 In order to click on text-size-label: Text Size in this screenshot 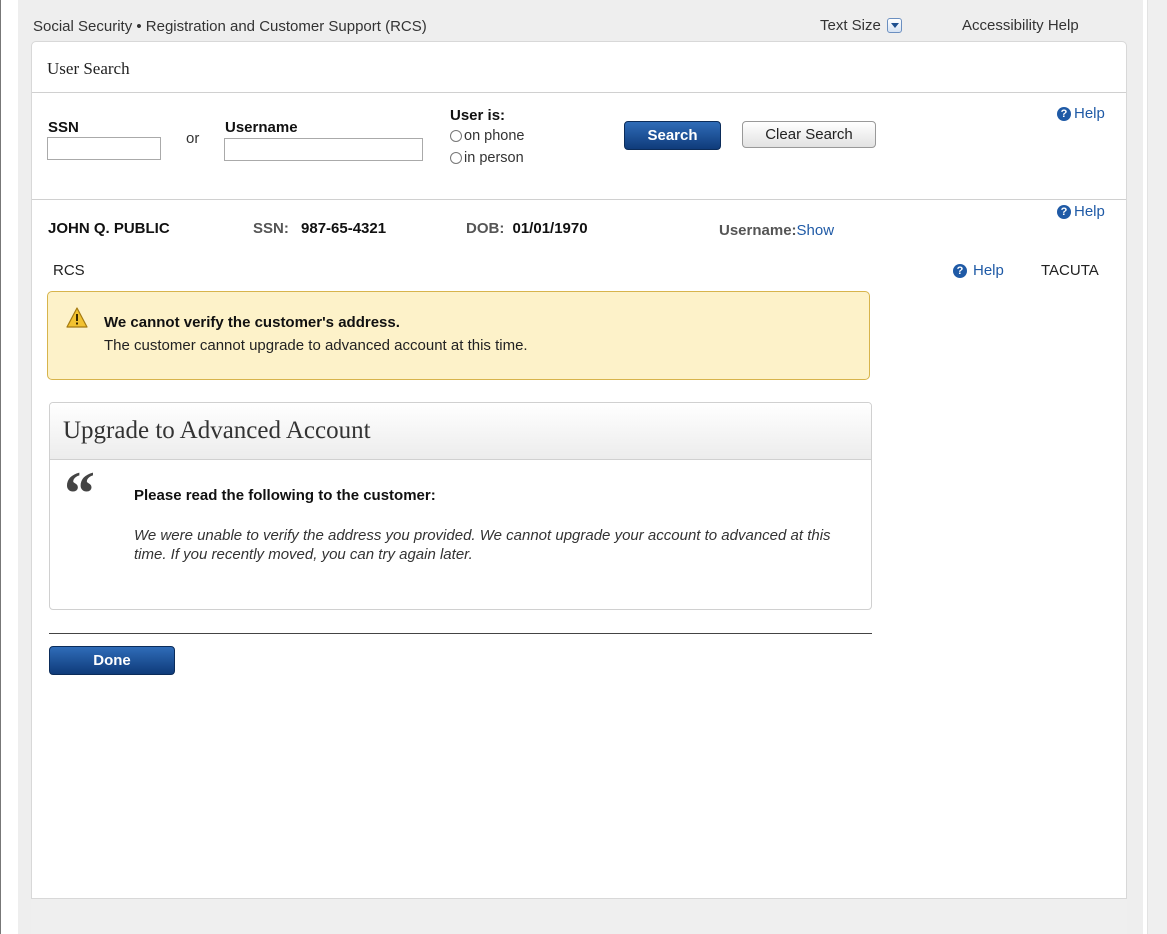, I will do `click(850, 25)`.